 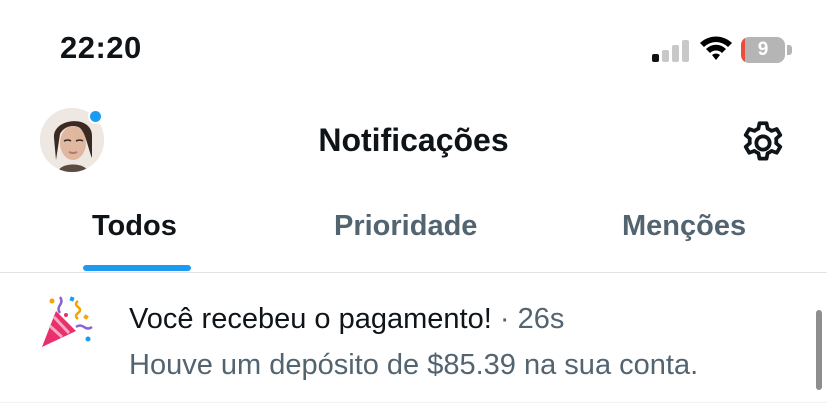 What do you see at coordinates (819, 350) in the screenshot?
I see `scrollbar` at bounding box center [819, 350].